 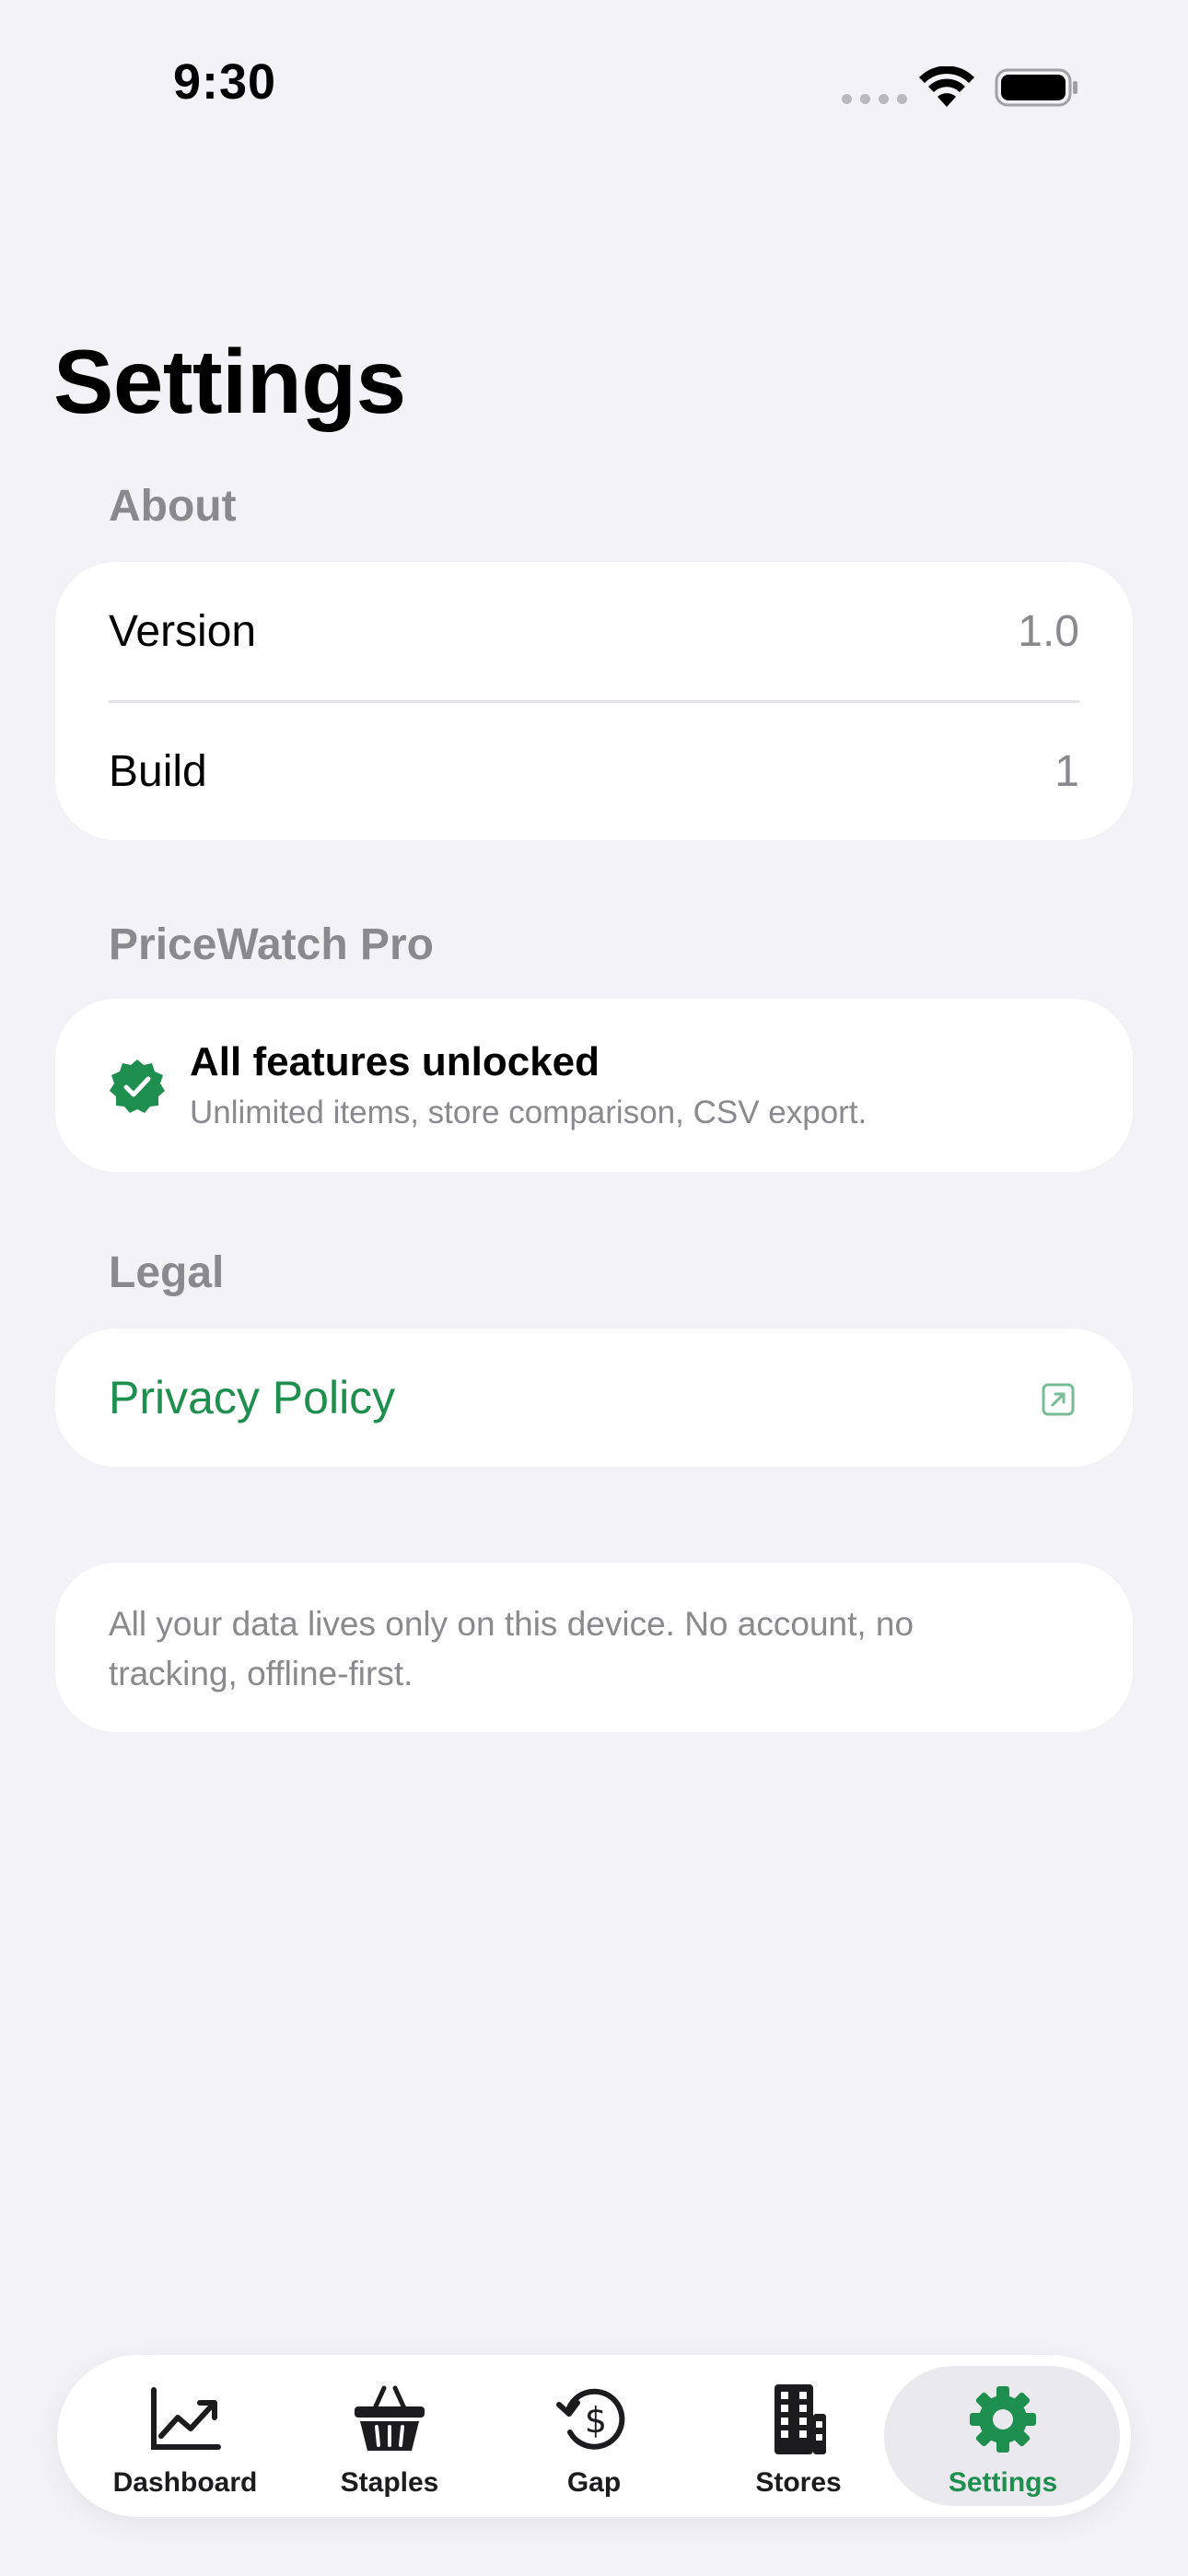 I want to click on tab-dashboard: Dashboard, so click(x=185, y=2436).